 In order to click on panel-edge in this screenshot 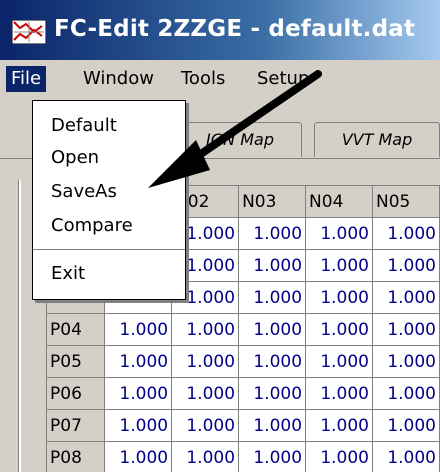, I will do `click(19, 326)`.